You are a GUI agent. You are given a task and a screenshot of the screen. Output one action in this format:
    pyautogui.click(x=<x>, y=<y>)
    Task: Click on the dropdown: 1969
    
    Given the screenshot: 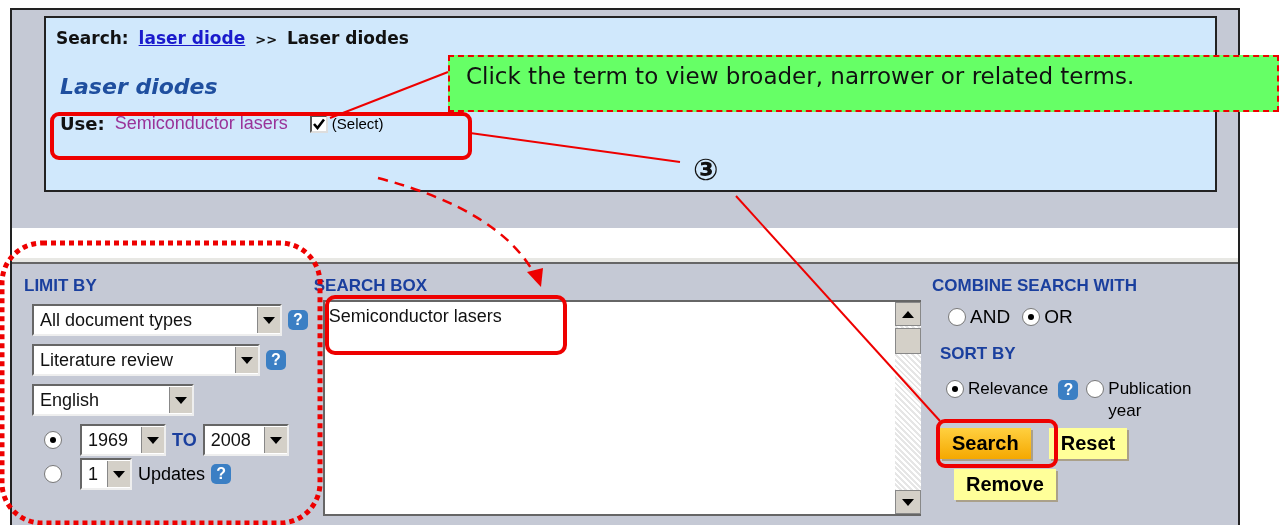 What is the action you would take?
    pyautogui.click(x=123, y=440)
    